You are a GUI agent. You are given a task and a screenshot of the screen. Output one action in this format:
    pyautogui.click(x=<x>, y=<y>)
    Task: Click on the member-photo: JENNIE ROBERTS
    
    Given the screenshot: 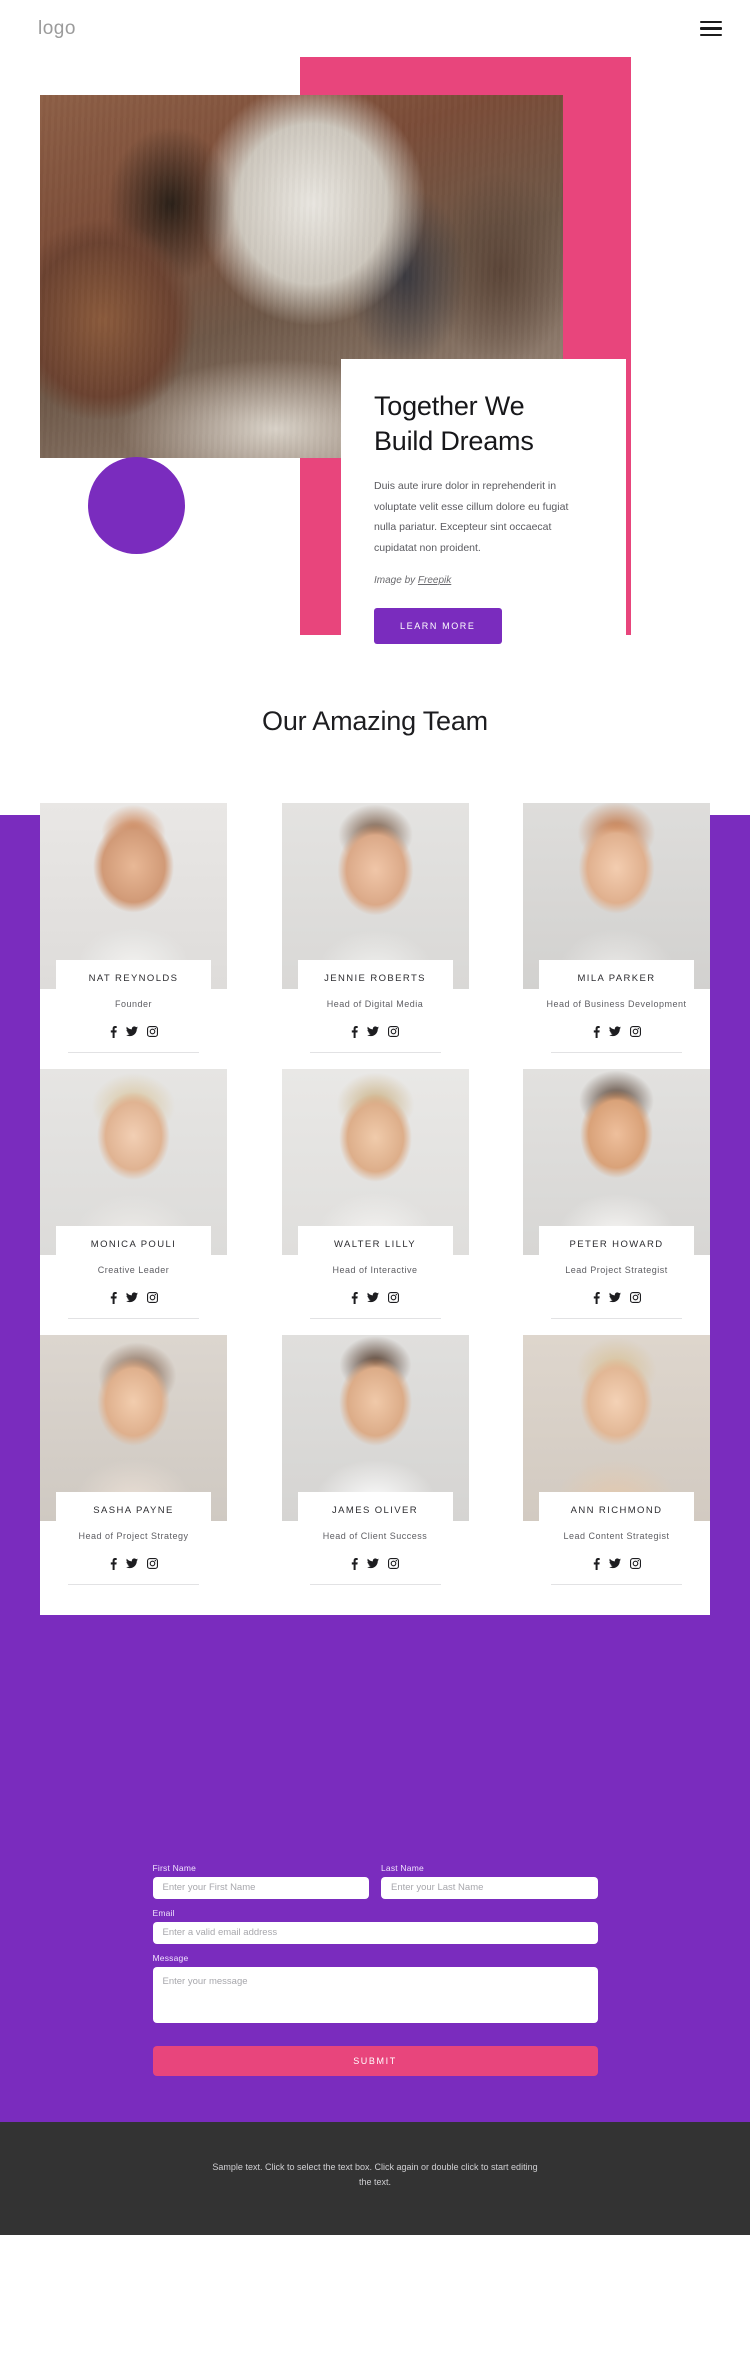 What is the action you would take?
    pyautogui.click(x=375, y=896)
    